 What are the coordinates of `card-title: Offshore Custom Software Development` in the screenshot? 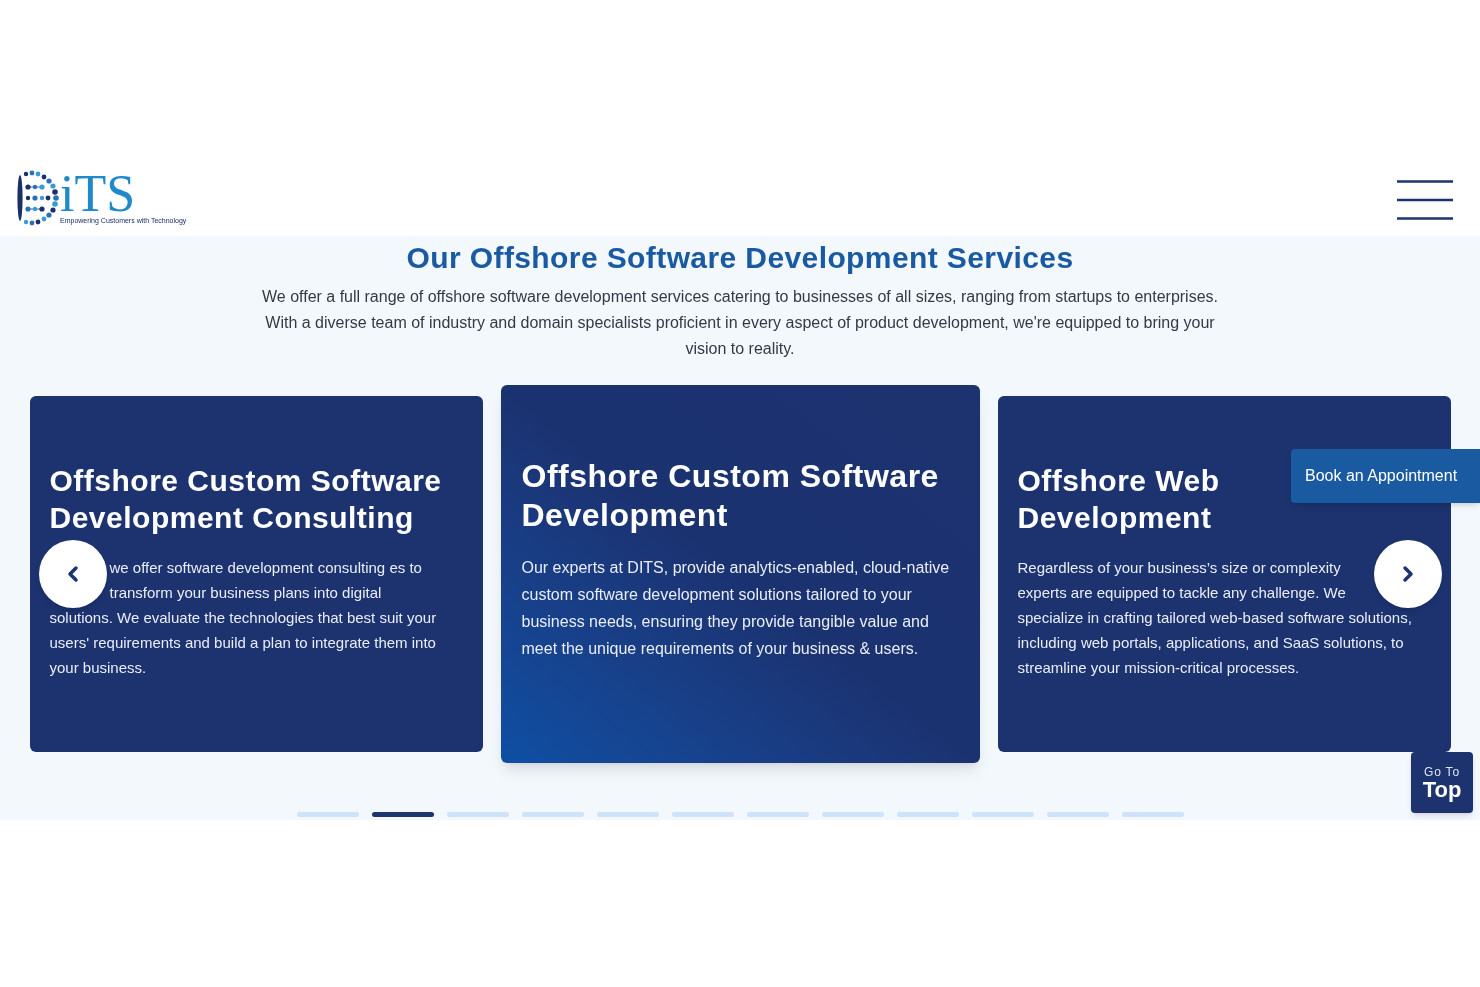 It's located at (730, 496).